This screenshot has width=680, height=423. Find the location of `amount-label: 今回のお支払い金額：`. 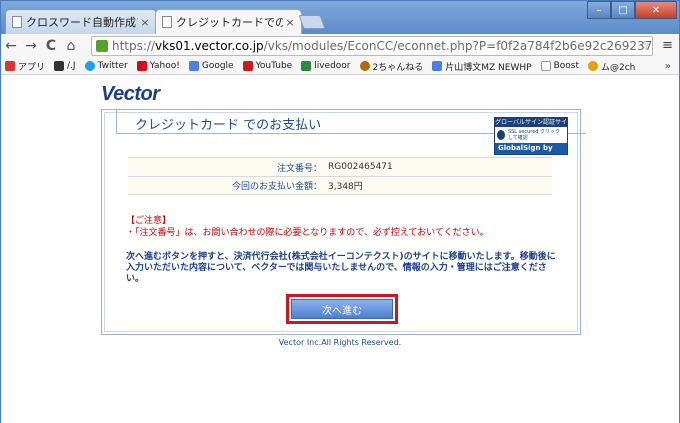

amount-label: 今回のお支払い金額： is located at coordinates (276, 187).